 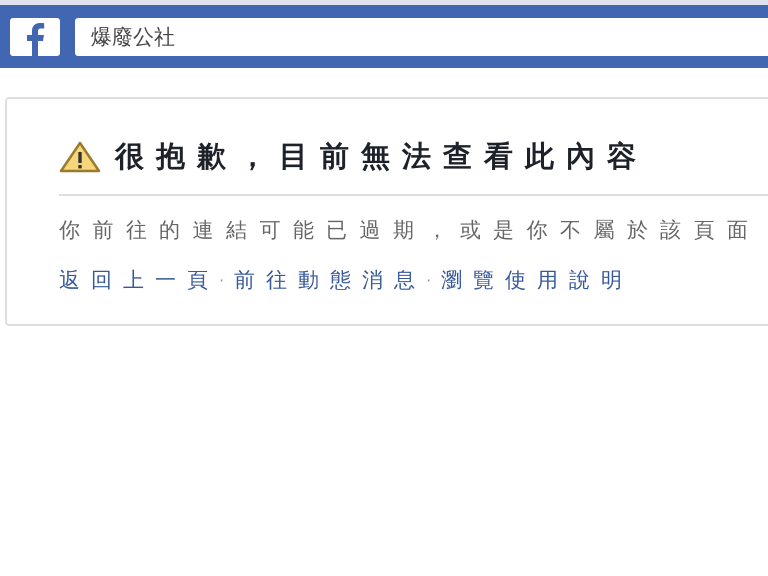 I want to click on notice-link: 返回上一頁, so click(x=139, y=280).